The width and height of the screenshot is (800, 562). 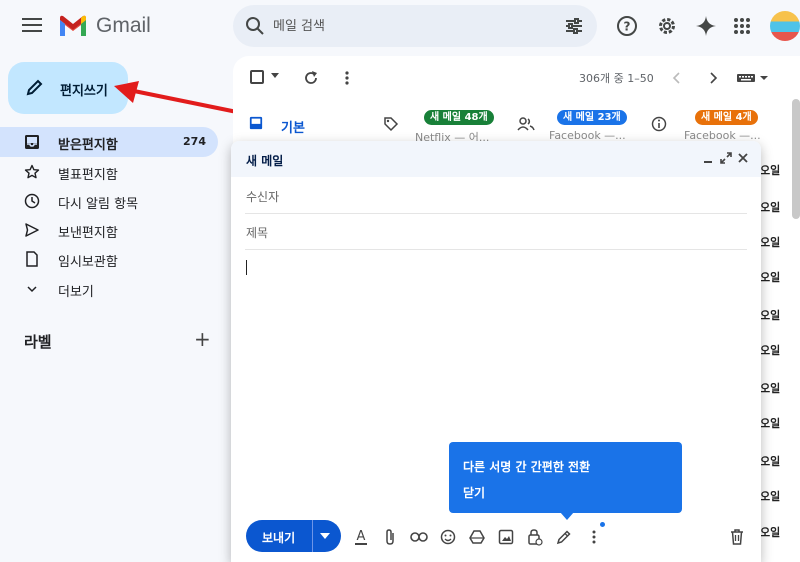 What do you see at coordinates (506, 537) in the screenshot?
I see `insert-photo-icon` at bounding box center [506, 537].